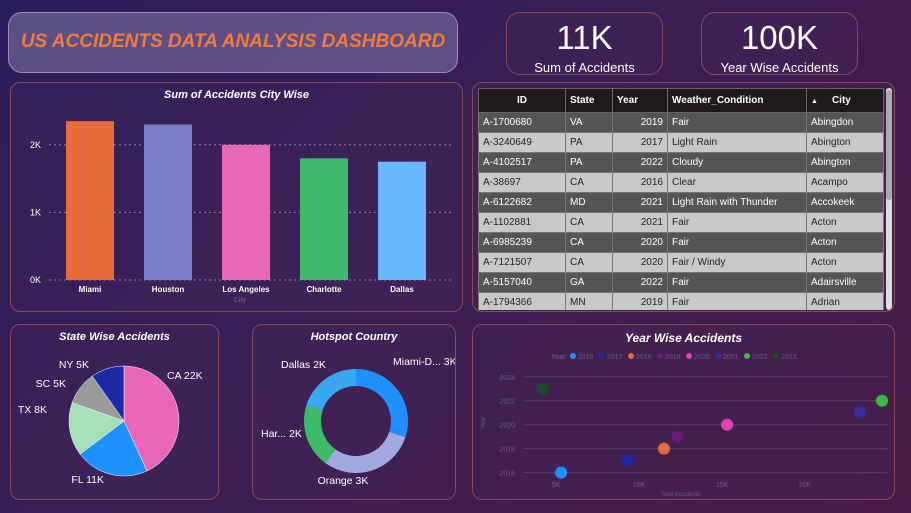 The width and height of the screenshot is (911, 513). What do you see at coordinates (681, 162) in the screenshot?
I see `table-row: A-4102517 PA 2022 Cloudy Abington` at bounding box center [681, 162].